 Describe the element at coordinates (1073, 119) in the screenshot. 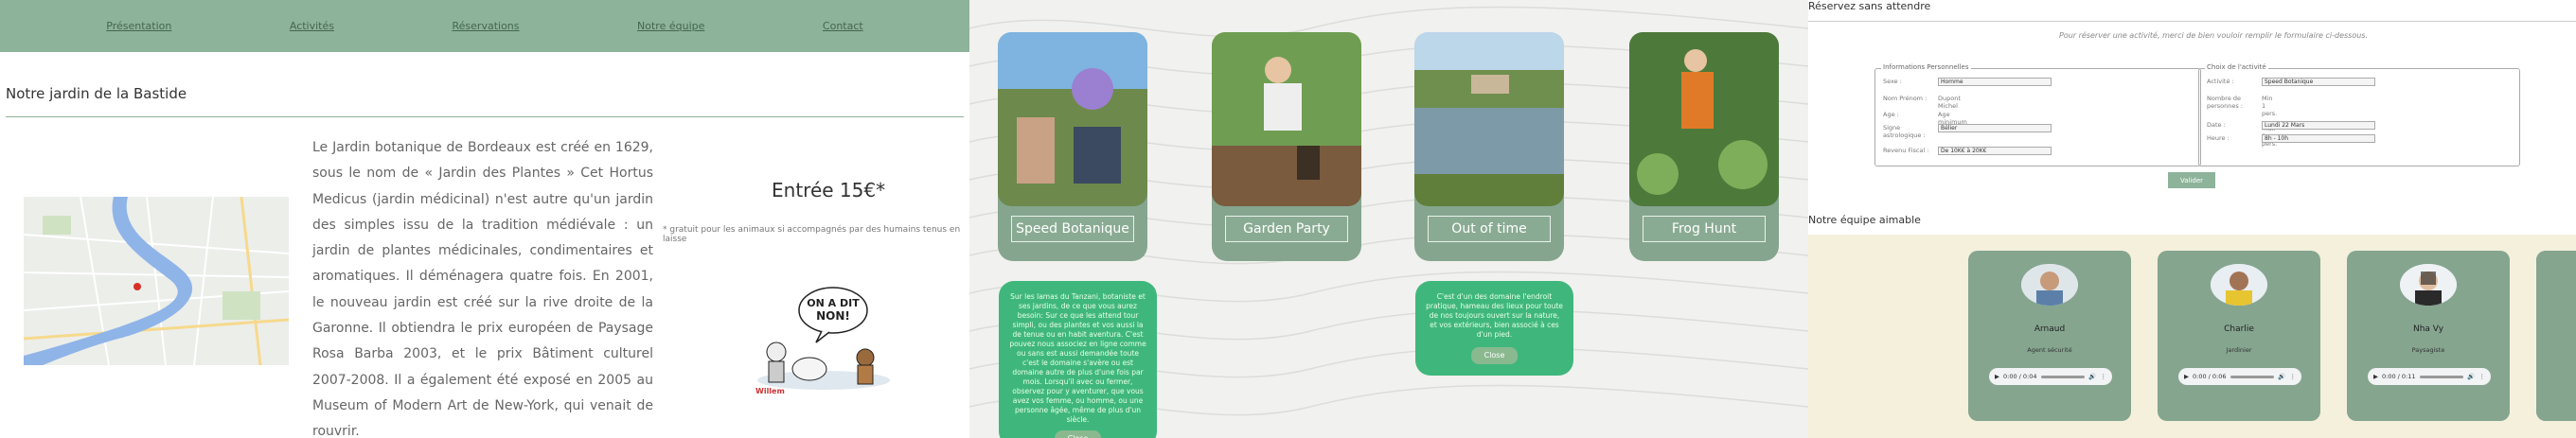

I see `festival-photo` at that location.